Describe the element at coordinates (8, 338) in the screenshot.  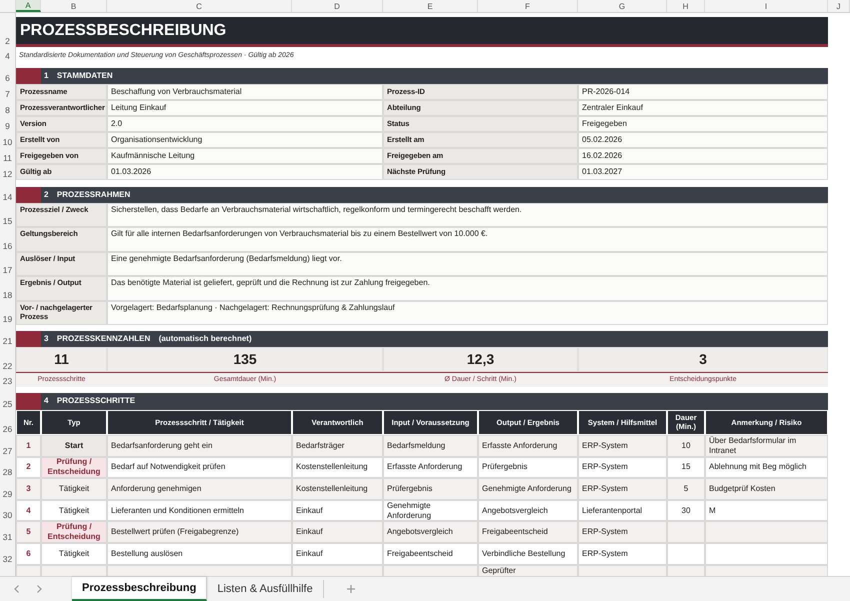
I see `row-number: 21` at that location.